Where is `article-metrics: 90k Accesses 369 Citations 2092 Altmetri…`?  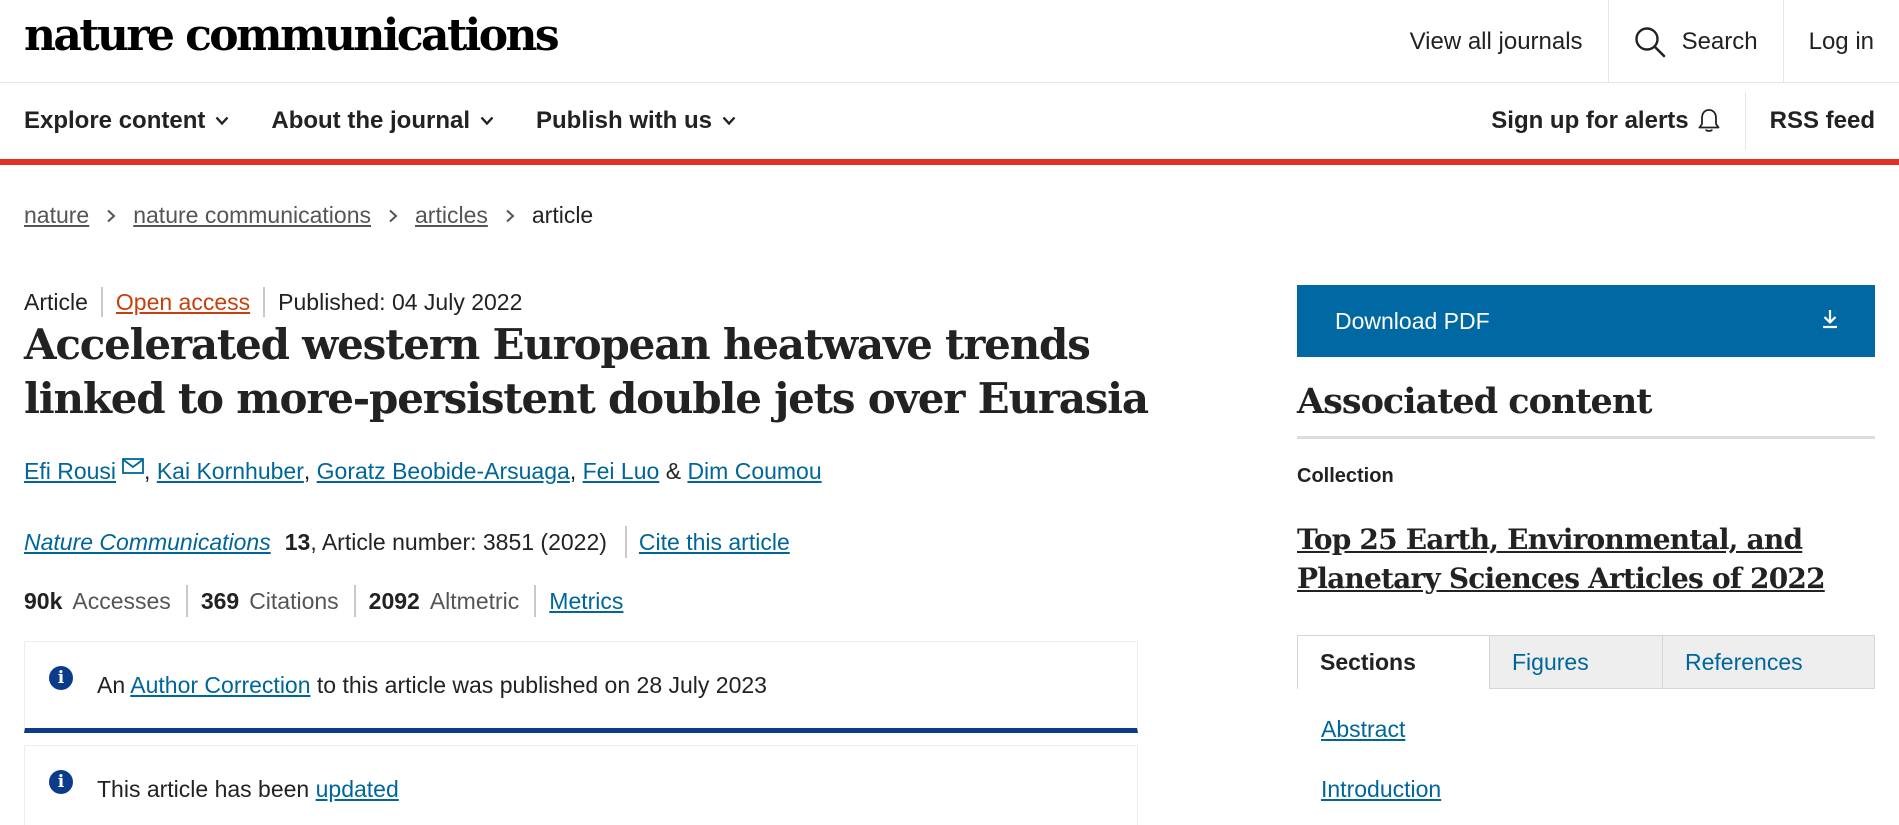 article-metrics: 90k Accesses 369 Citations 2092 Altmetri… is located at coordinates (323, 601).